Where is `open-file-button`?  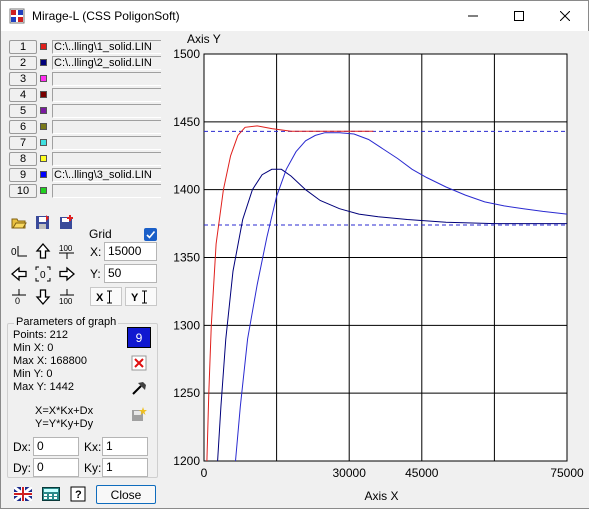 open-file-button is located at coordinates (18, 222).